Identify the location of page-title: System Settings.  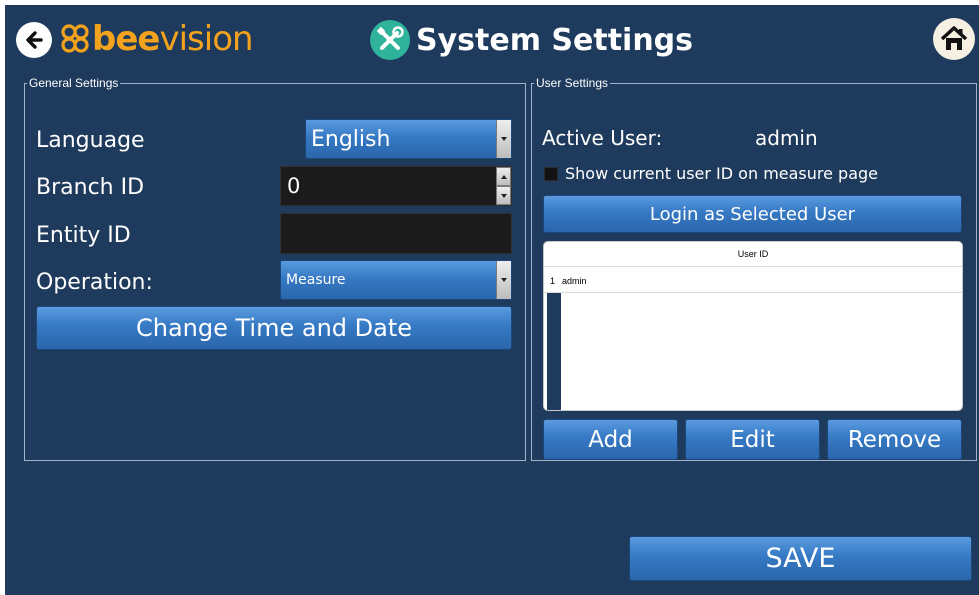
(555, 40).